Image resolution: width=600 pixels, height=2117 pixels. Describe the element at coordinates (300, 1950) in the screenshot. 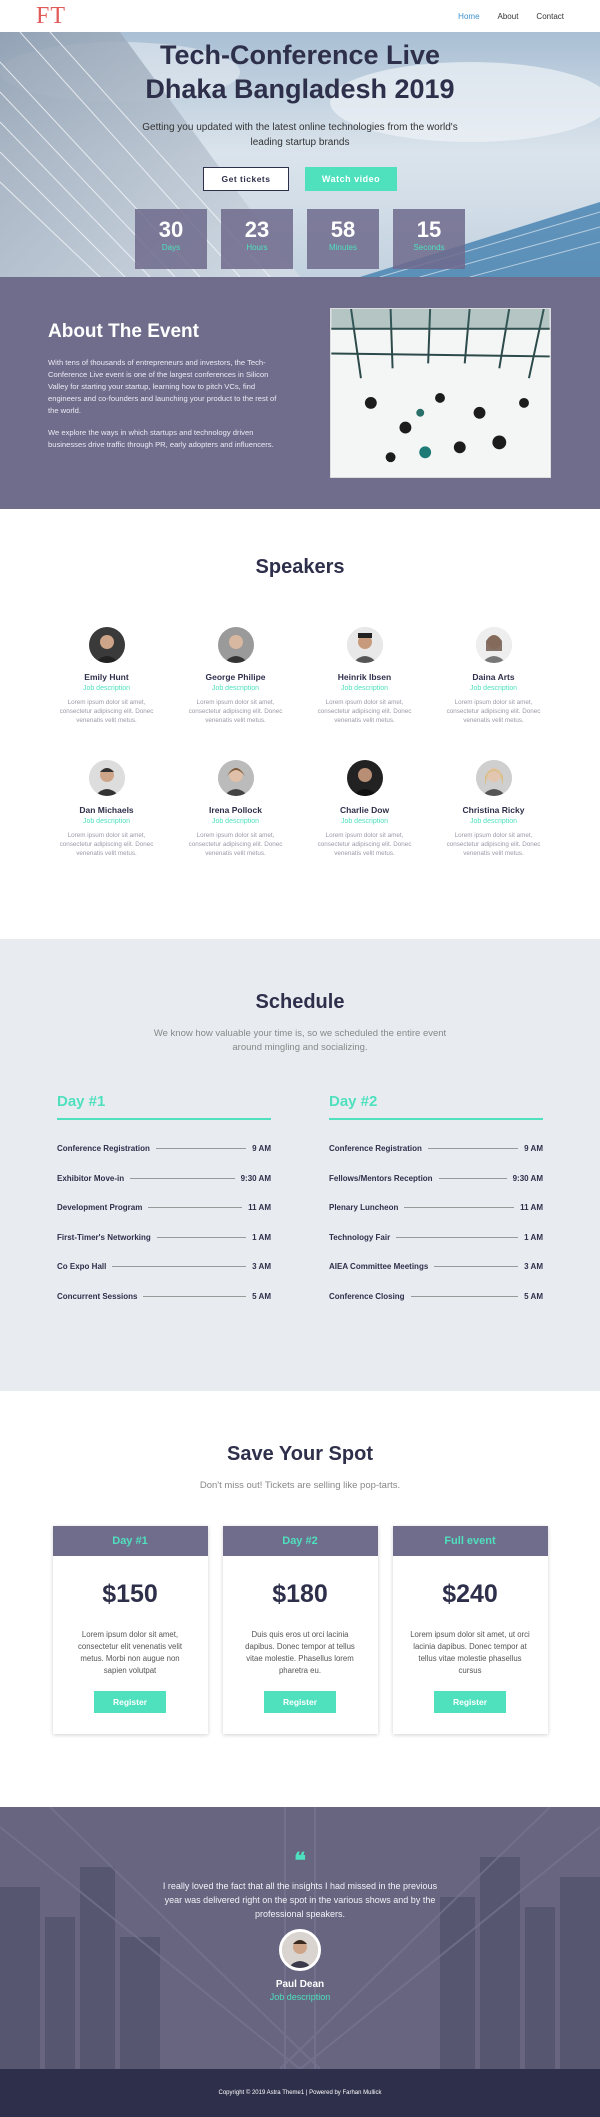

I see `testimonial-avatar` at that location.